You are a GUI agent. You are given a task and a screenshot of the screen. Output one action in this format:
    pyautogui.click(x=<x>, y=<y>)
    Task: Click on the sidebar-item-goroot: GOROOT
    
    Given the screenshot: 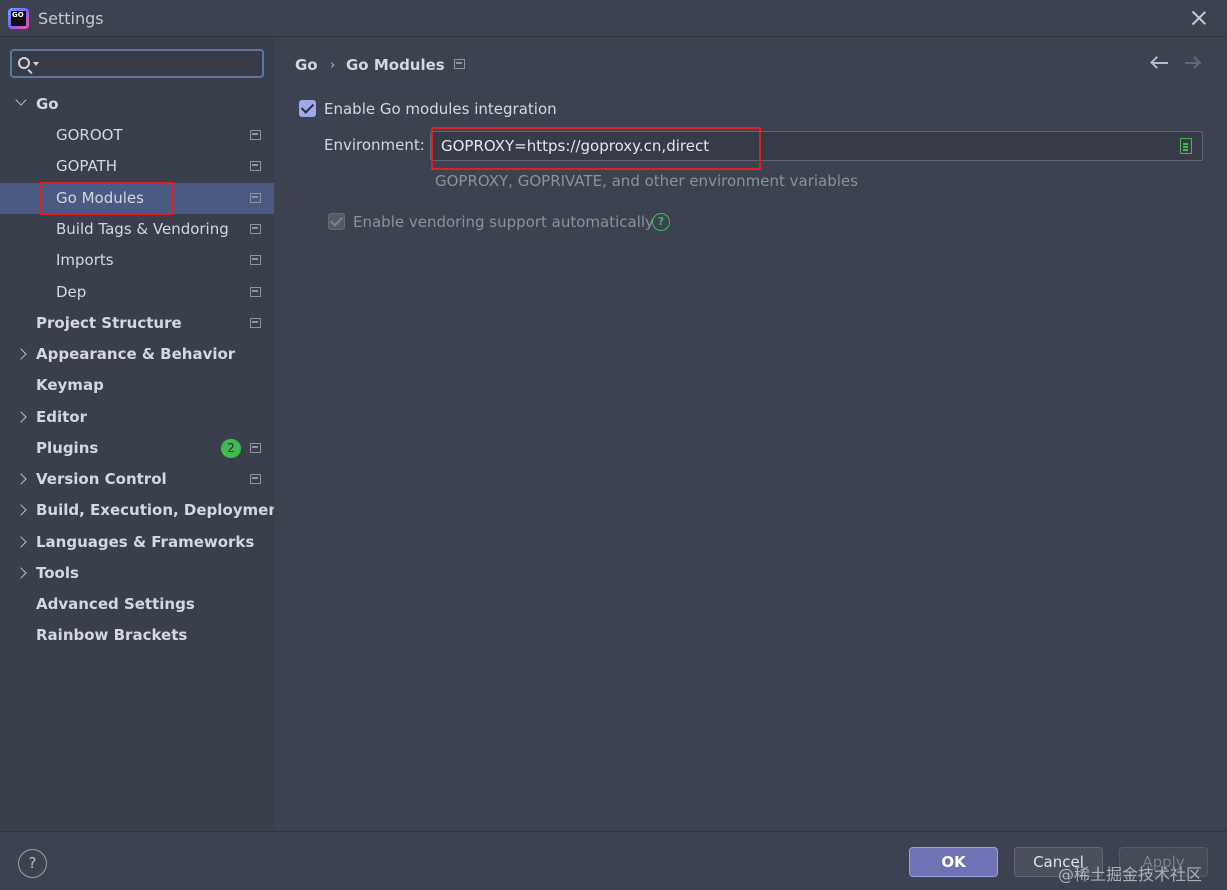 What is the action you would take?
    pyautogui.click(x=137, y=135)
    